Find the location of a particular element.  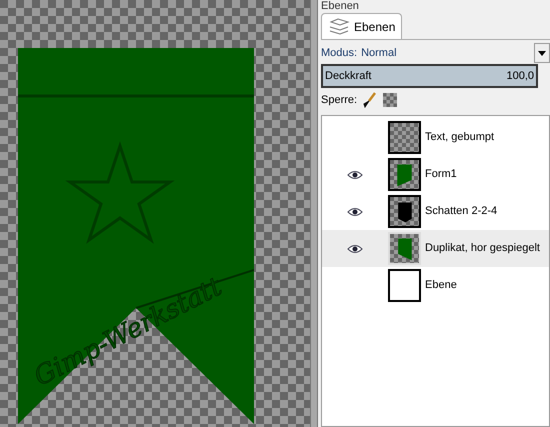

layer-name: Schatten 2-2-4 is located at coordinates (461, 212).